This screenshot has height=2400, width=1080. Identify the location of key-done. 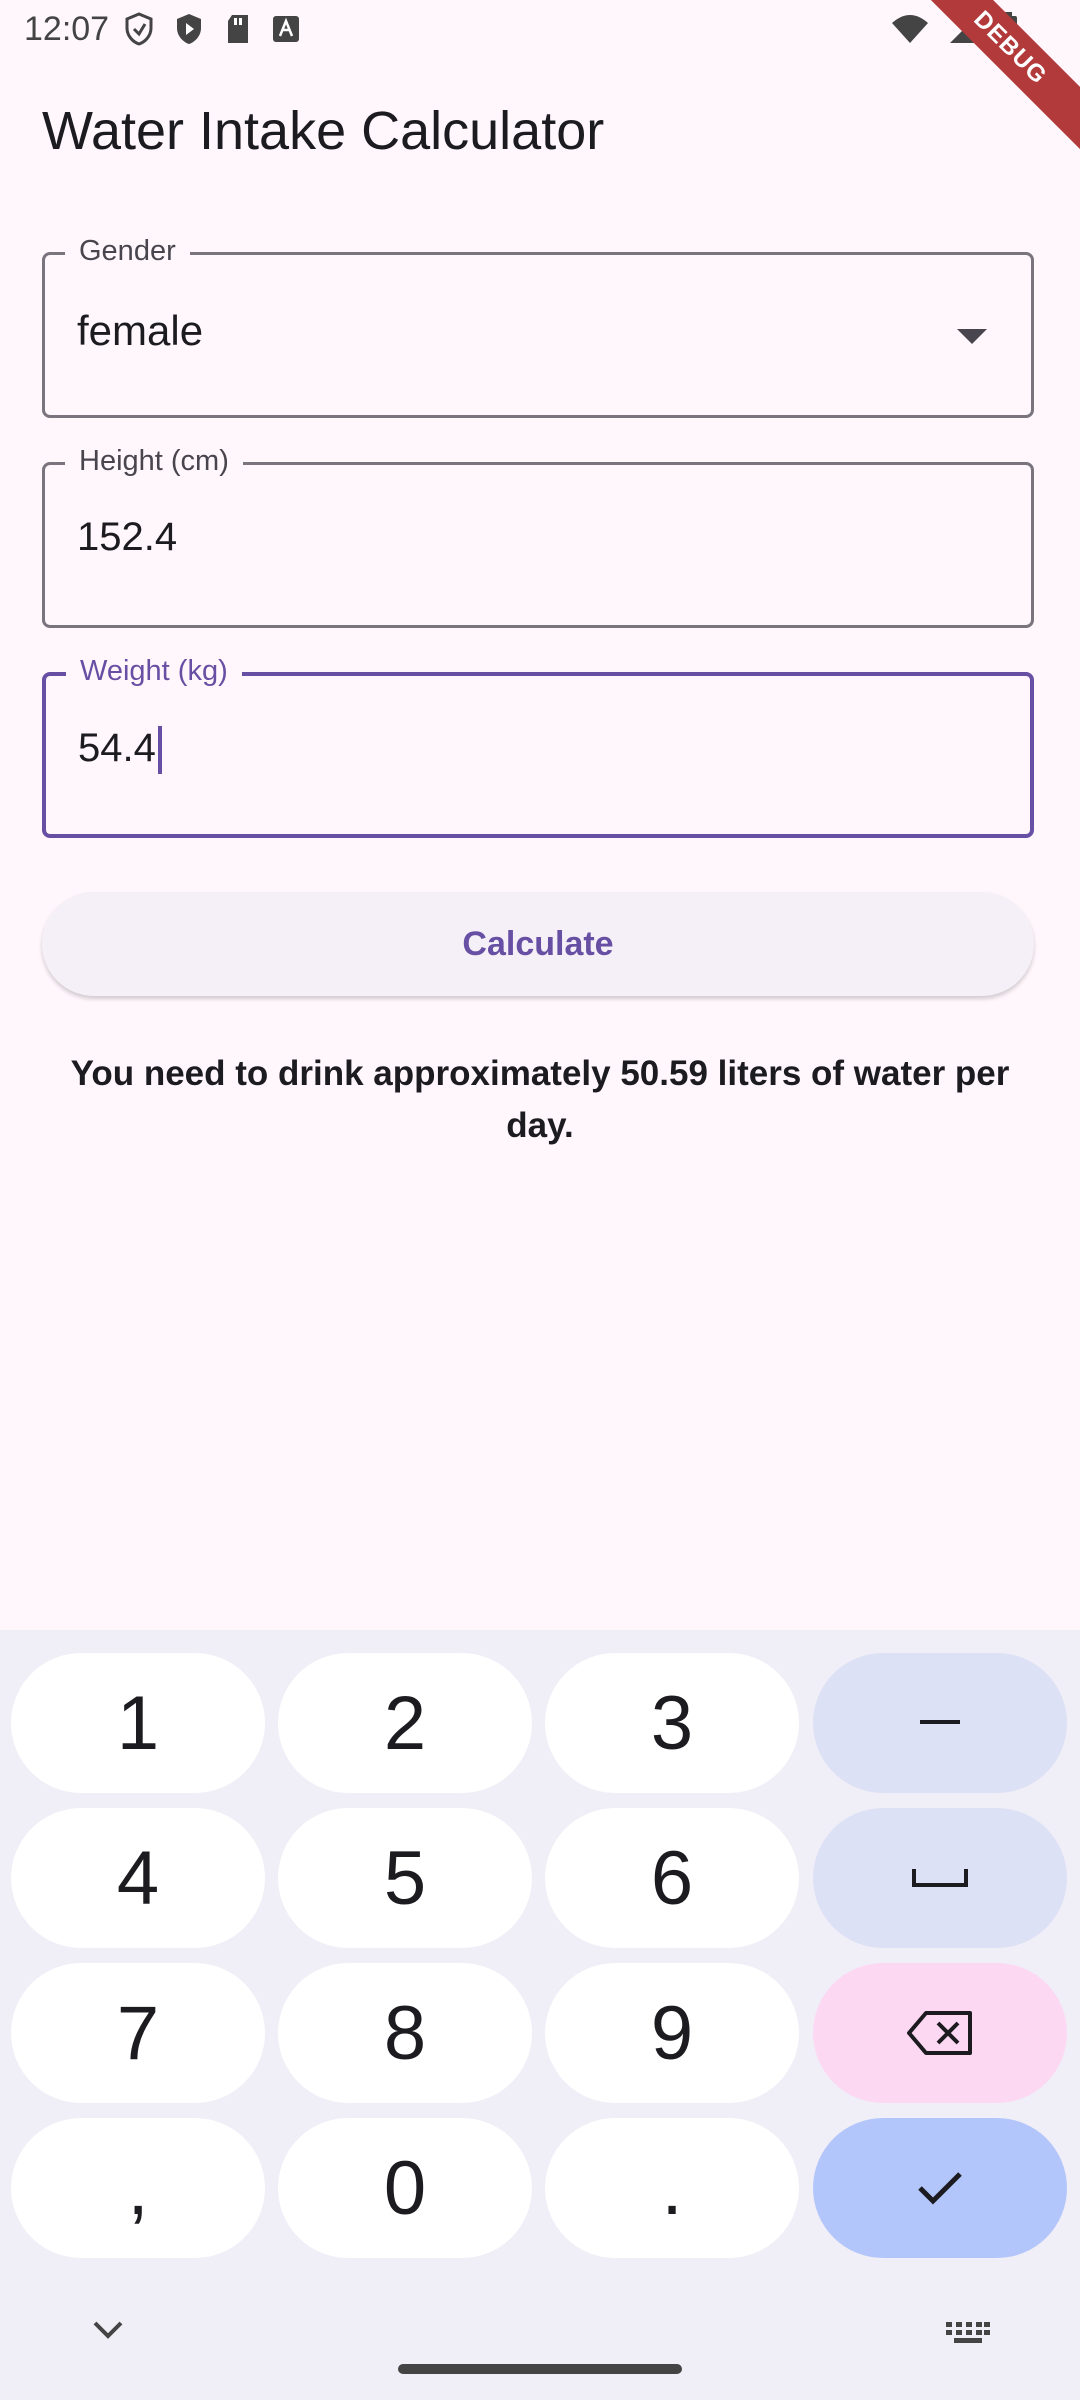
(940, 2188).